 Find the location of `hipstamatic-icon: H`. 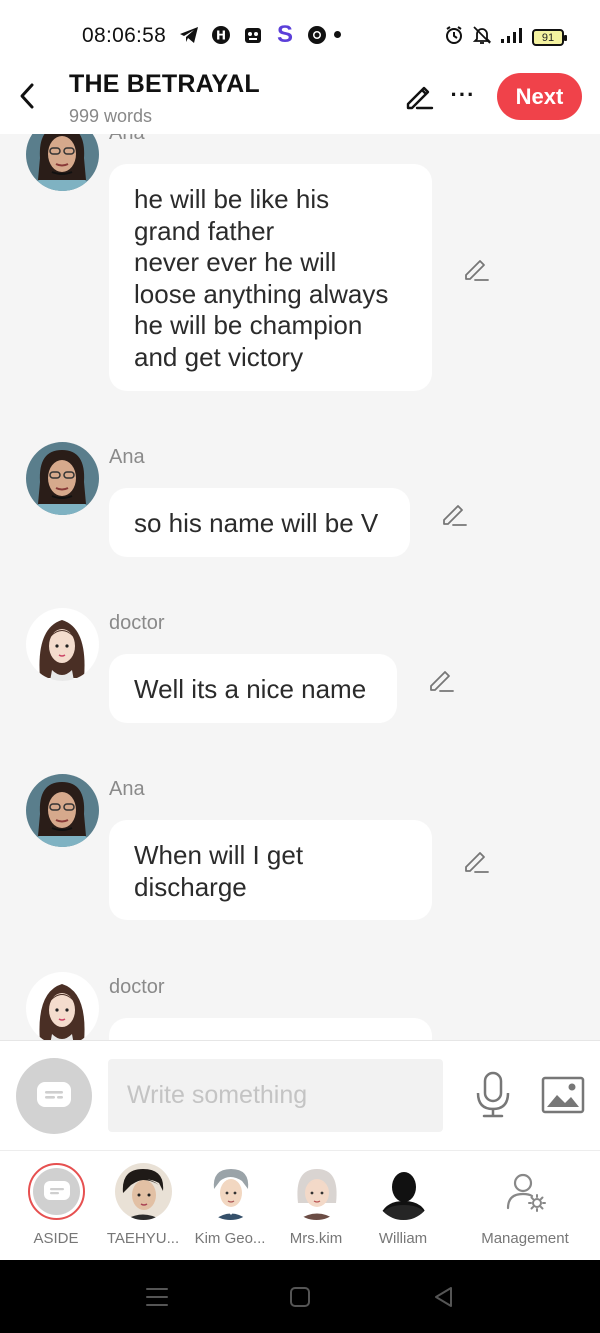

hipstamatic-icon: H is located at coordinates (221, 35).